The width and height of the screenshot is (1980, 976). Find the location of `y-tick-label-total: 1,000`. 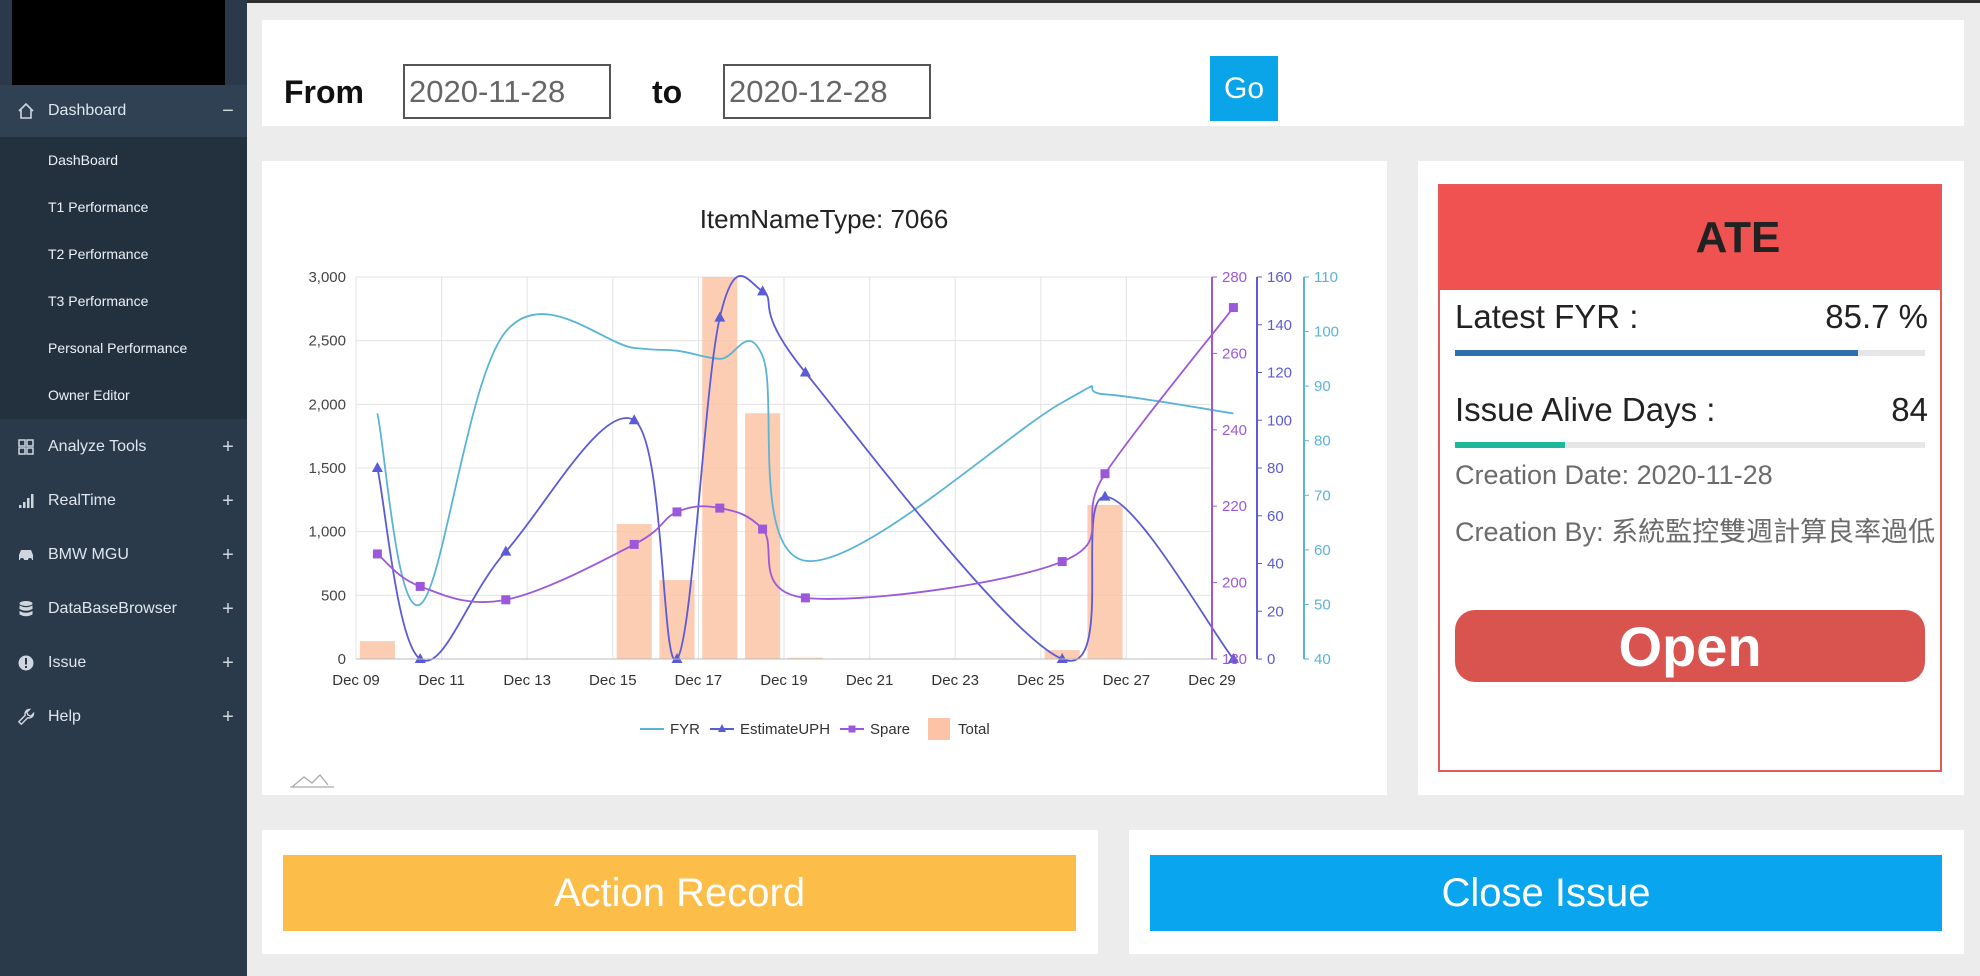

y-tick-label-total: 1,000 is located at coordinates (327, 532).